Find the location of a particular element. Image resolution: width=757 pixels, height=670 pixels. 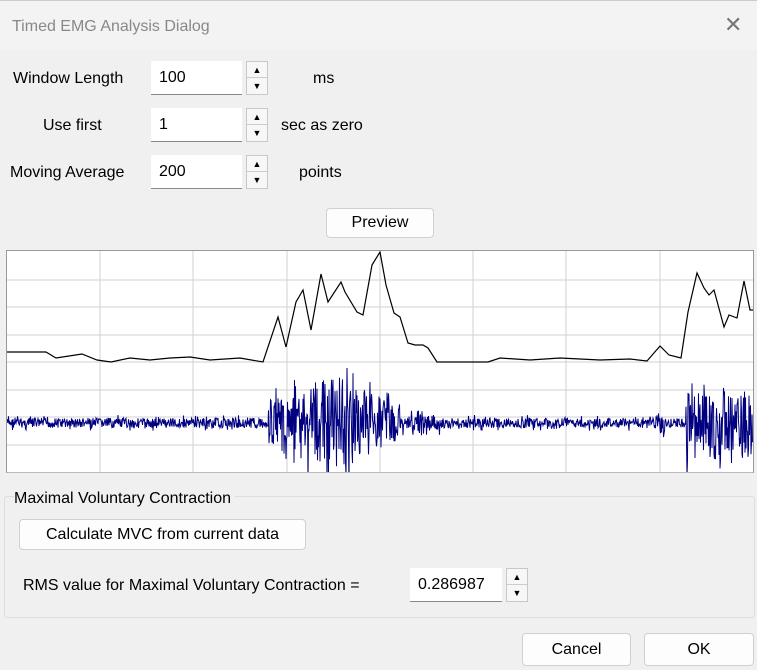

use-first-stepper: ▲ ▼ is located at coordinates (257, 125).